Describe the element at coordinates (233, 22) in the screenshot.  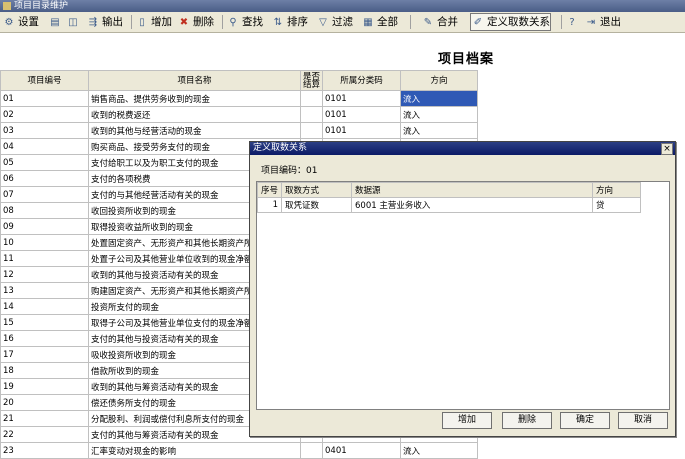
I see `find-icon: ⚲` at that location.